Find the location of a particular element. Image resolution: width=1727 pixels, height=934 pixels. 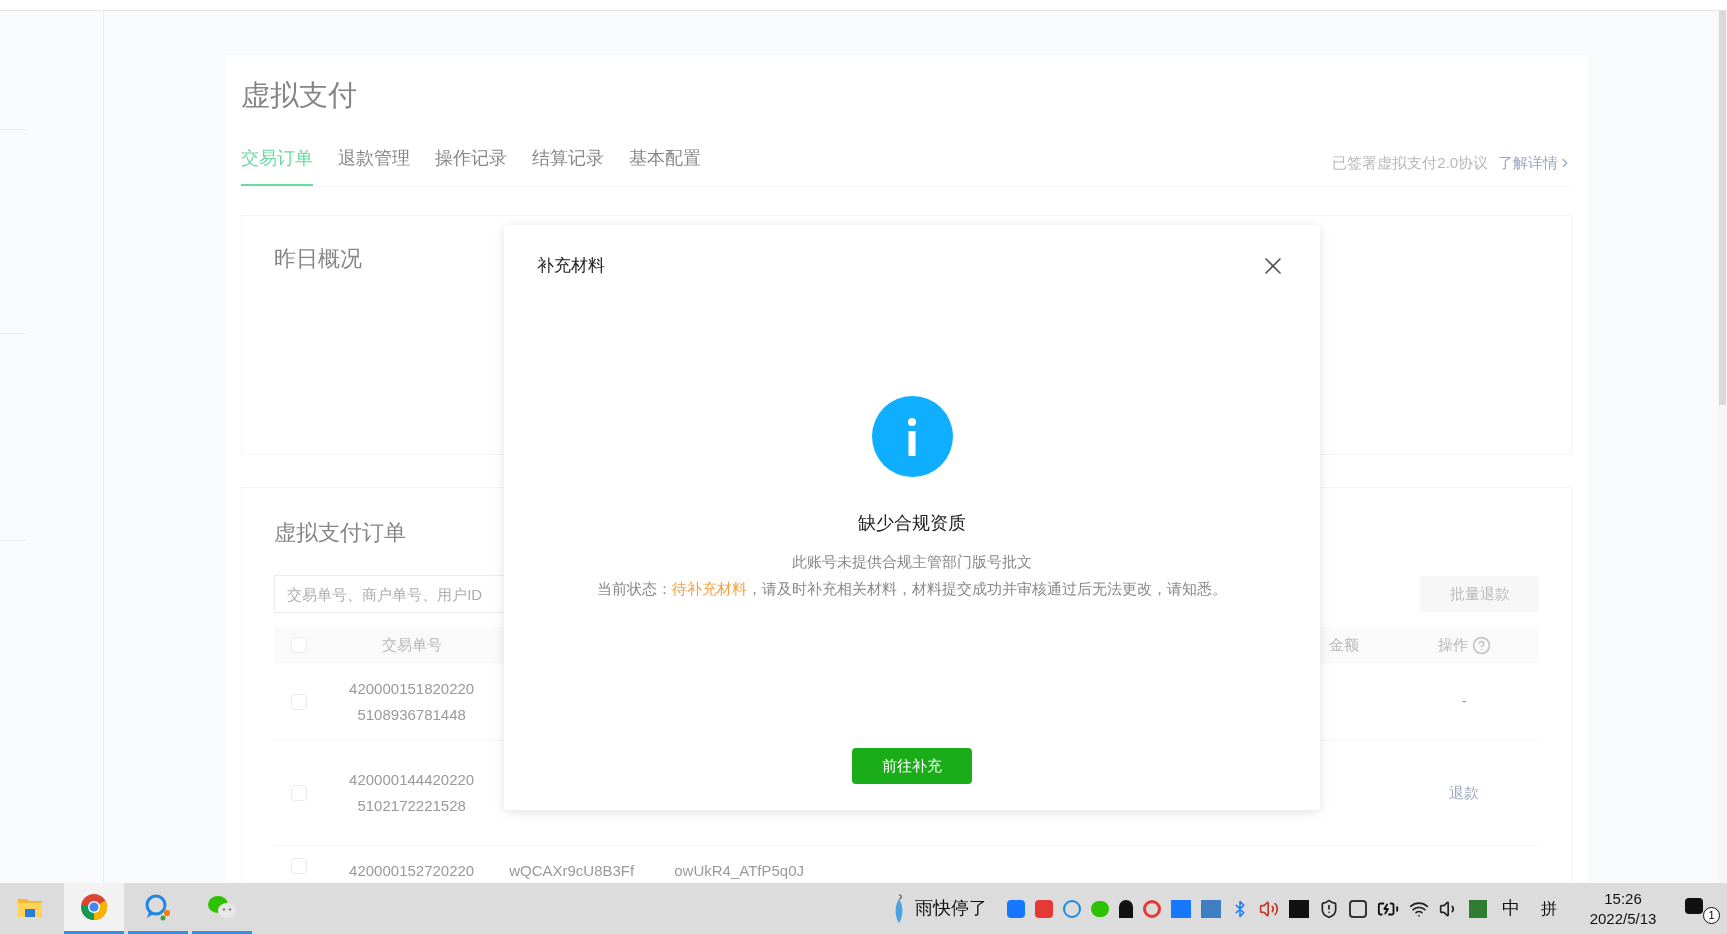

section-title: 虚拟支付订单 is located at coordinates (340, 533).